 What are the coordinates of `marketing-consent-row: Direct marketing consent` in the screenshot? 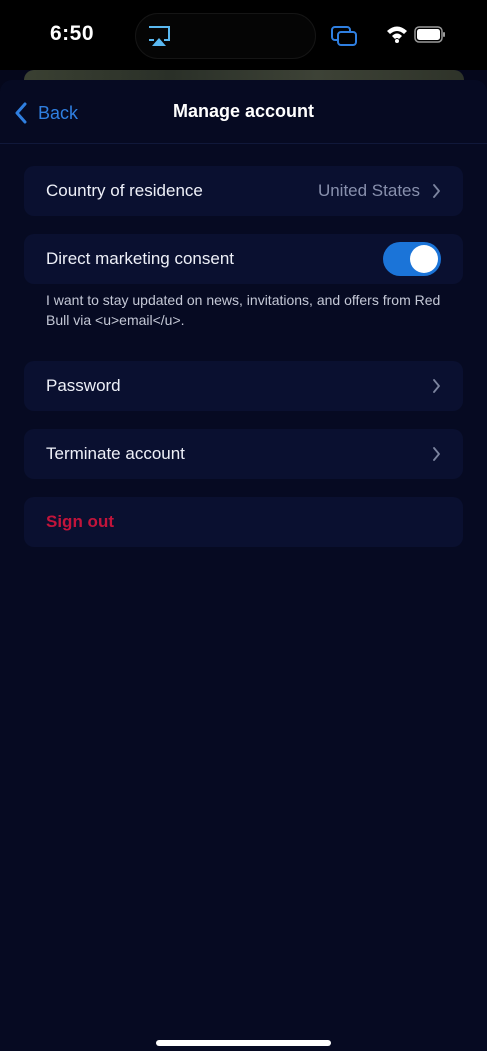 It's located at (243, 259).